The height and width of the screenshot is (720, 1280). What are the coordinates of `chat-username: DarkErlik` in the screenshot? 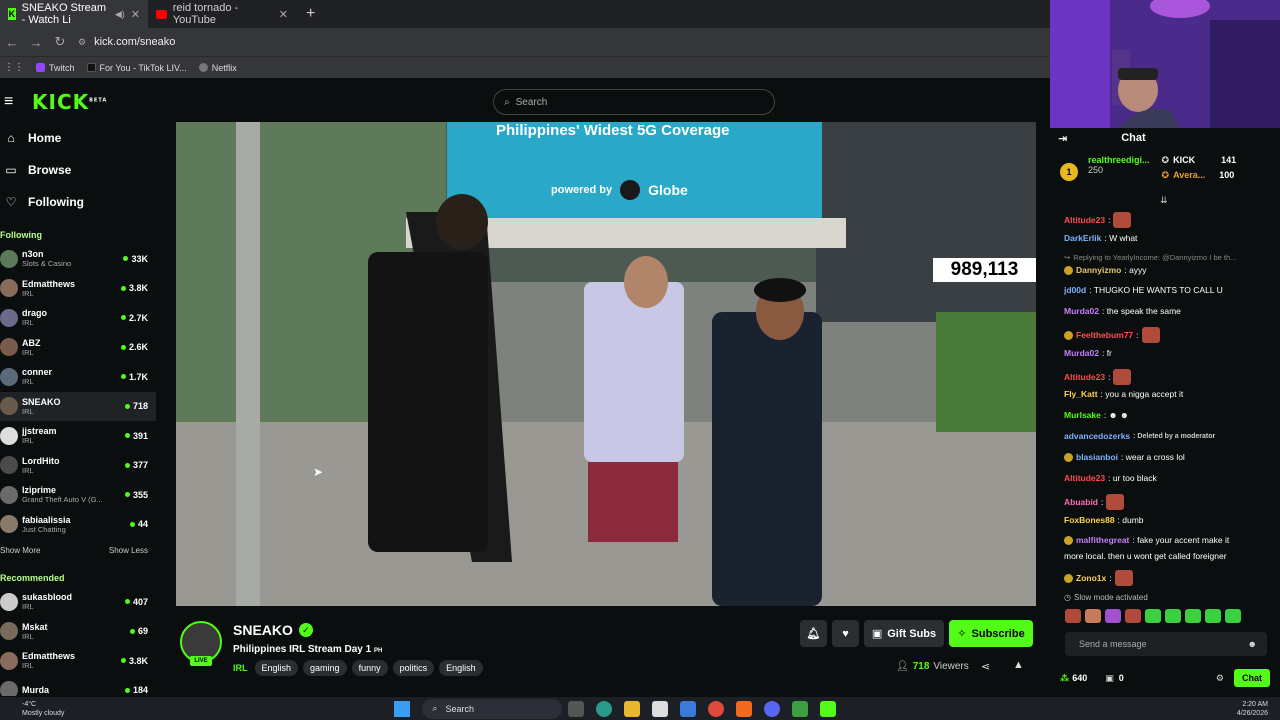 It's located at (1082, 238).